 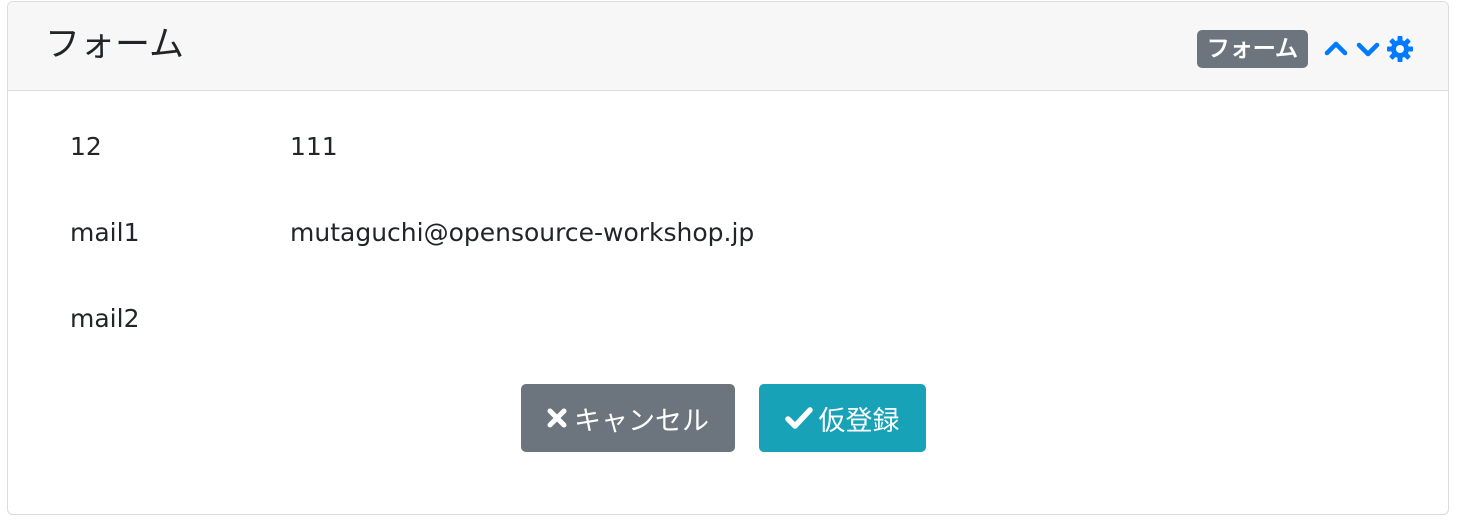 What do you see at coordinates (1368, 49) in the screenshot?
I see `chevron-down-icon` at bounding box center [1368, 49].